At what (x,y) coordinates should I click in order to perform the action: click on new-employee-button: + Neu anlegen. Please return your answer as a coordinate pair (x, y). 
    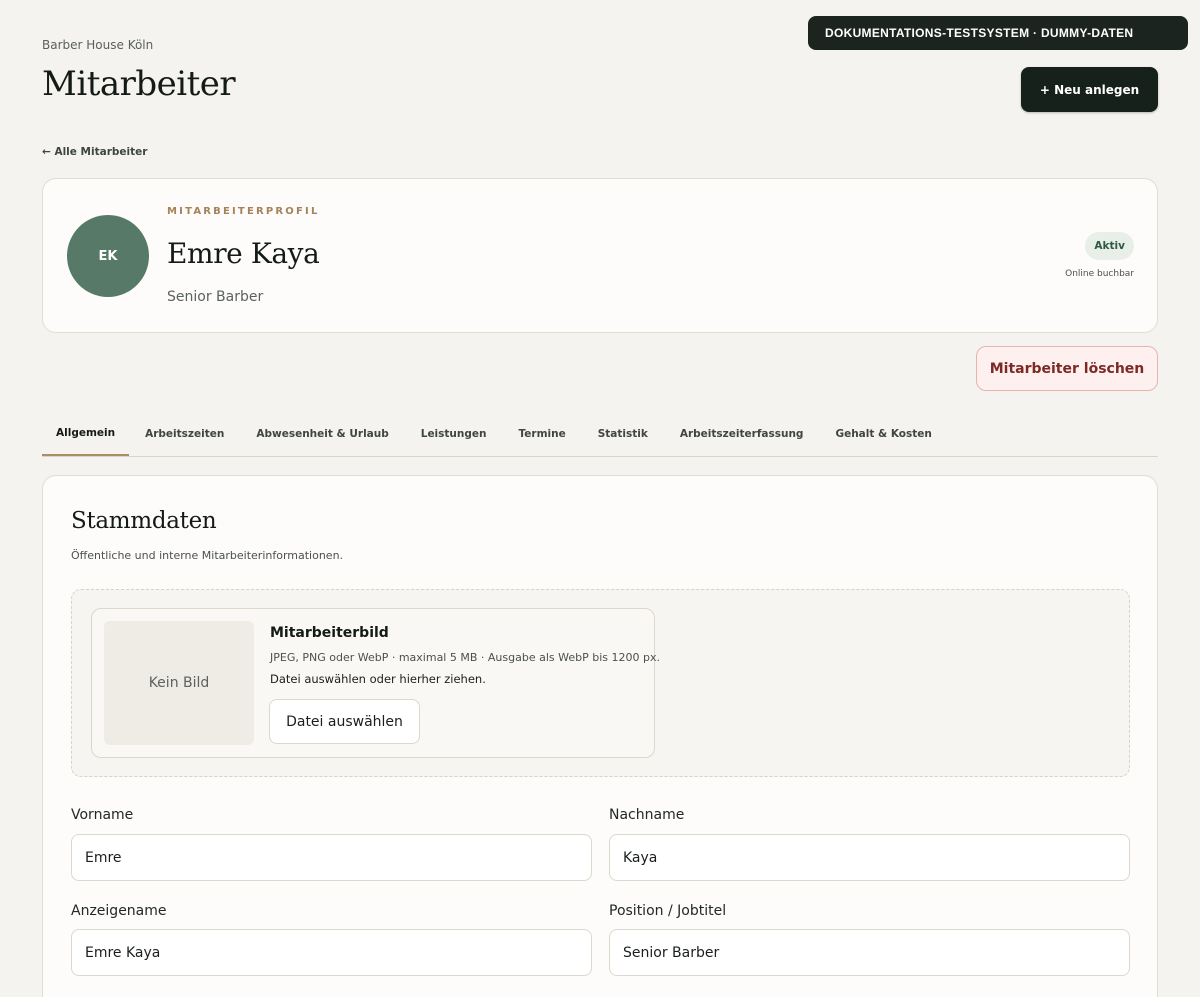
    Looking at the image, I should click on (1089, 89).